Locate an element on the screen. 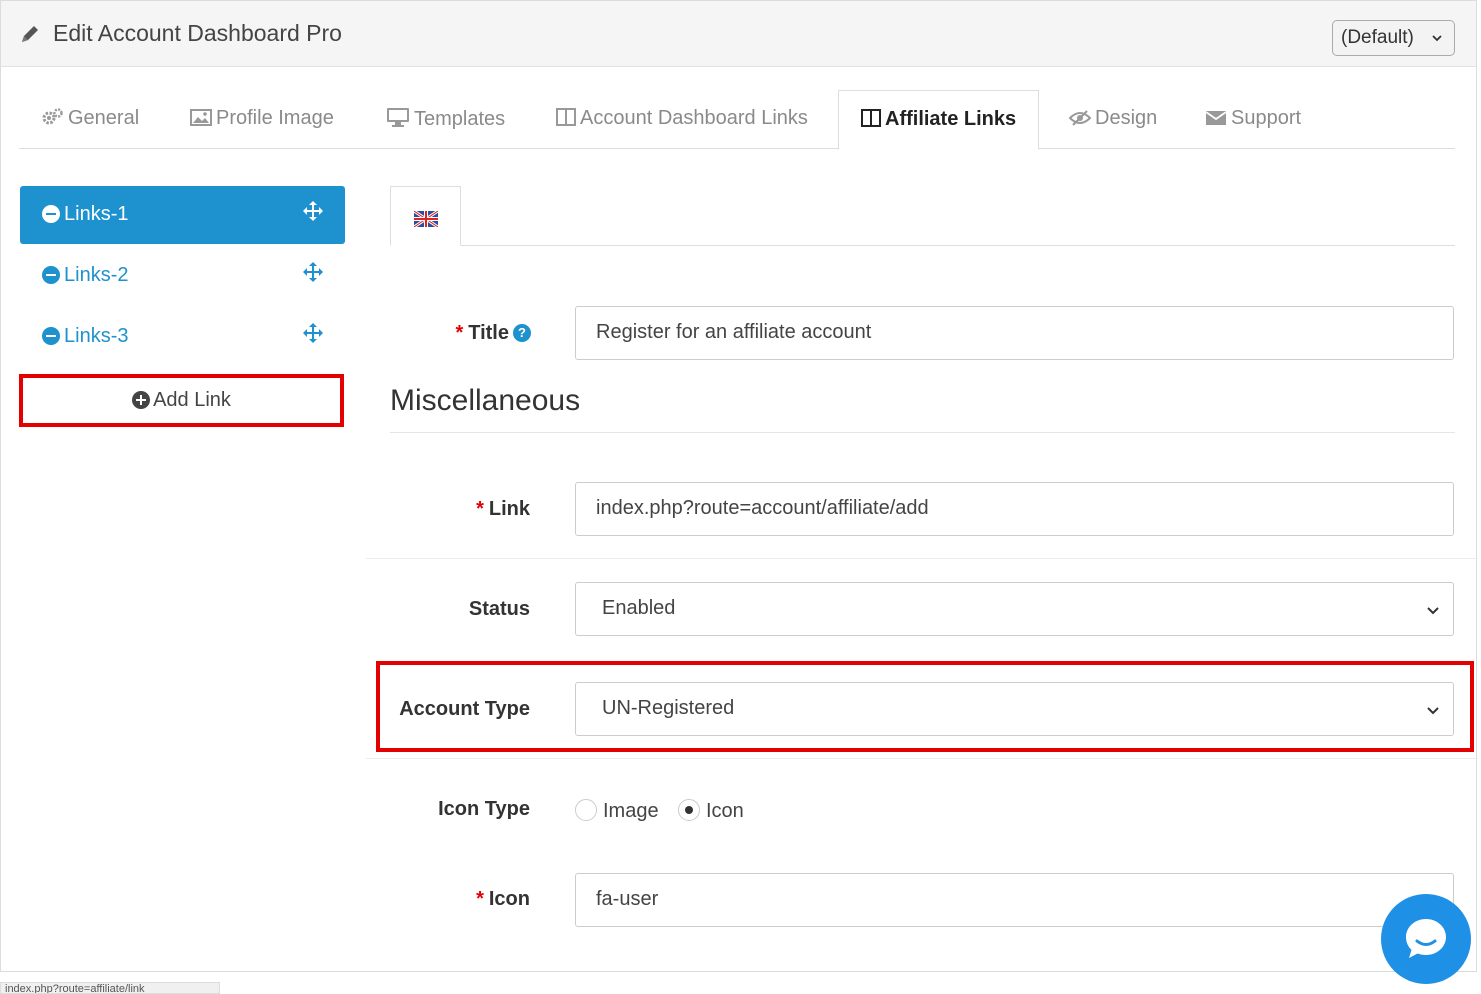  sidebar-item-links-2: Links-2 is located at coordinates (182, 276).